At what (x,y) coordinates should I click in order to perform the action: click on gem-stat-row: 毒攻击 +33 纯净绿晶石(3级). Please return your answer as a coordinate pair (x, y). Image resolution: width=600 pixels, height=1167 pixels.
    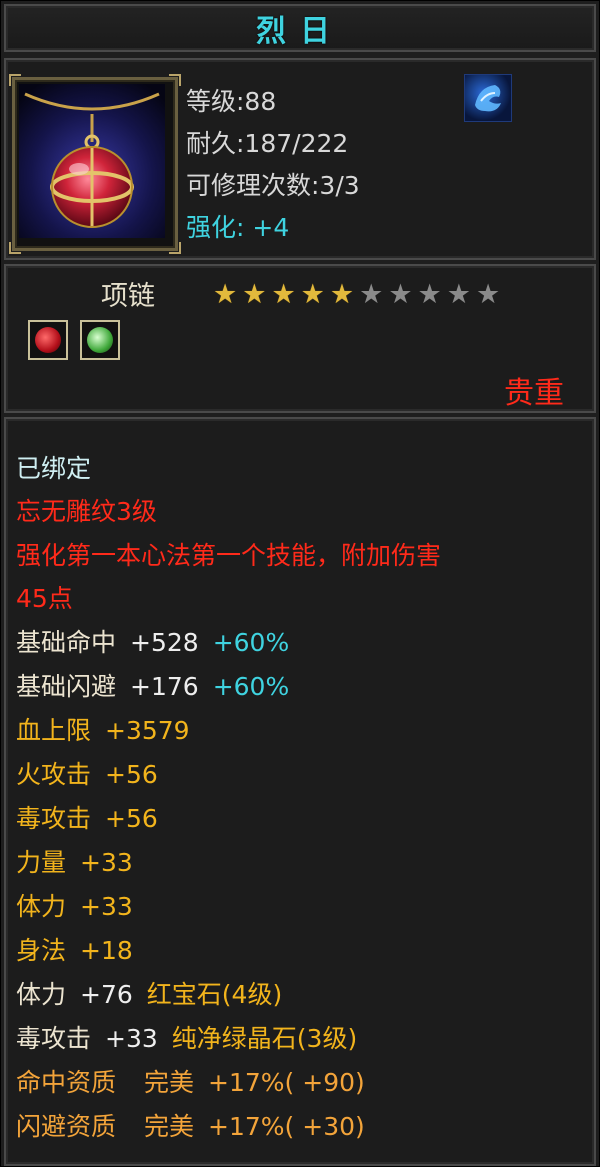
    Looking at the image, I should click on (187, 1038).